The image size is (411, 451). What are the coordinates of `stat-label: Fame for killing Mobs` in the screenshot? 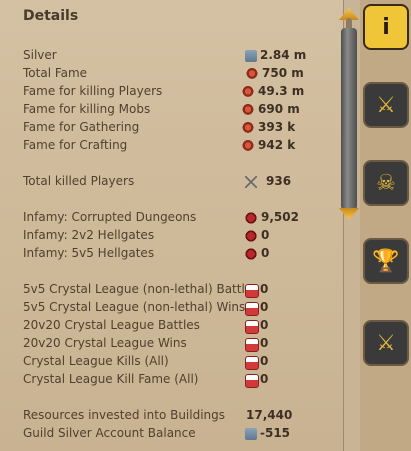 It's located at (87, 109).